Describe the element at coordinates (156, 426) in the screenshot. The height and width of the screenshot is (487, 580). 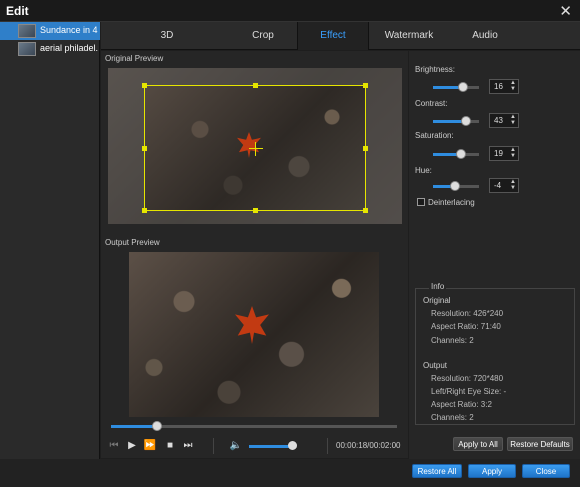
I see `seek-handle` at that location.